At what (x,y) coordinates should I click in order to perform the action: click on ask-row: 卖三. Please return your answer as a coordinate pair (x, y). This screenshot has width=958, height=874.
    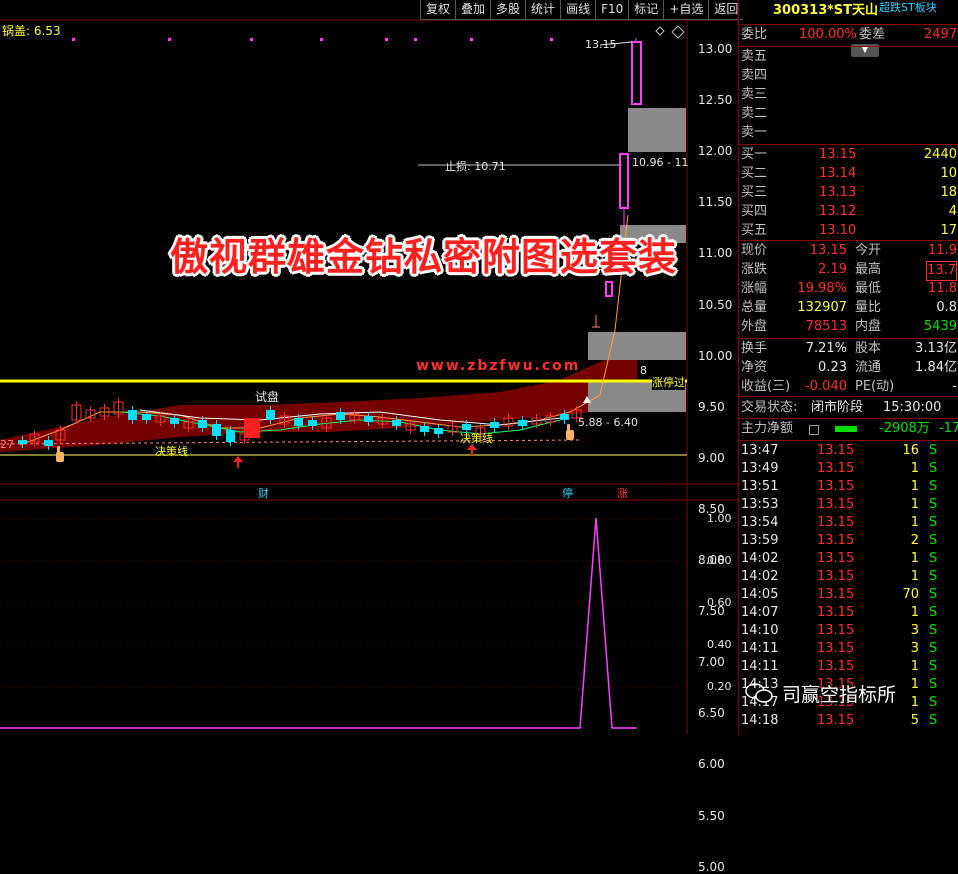
    Looking at the image, I should click on (848, 95).